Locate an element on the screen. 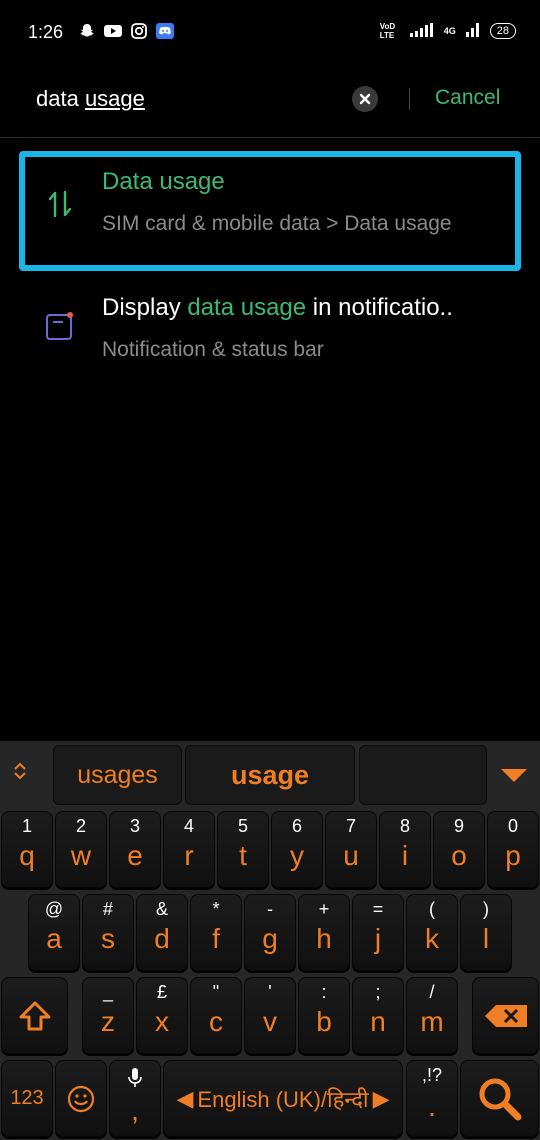  key-o: 9o is located at coordinates (459, 849).